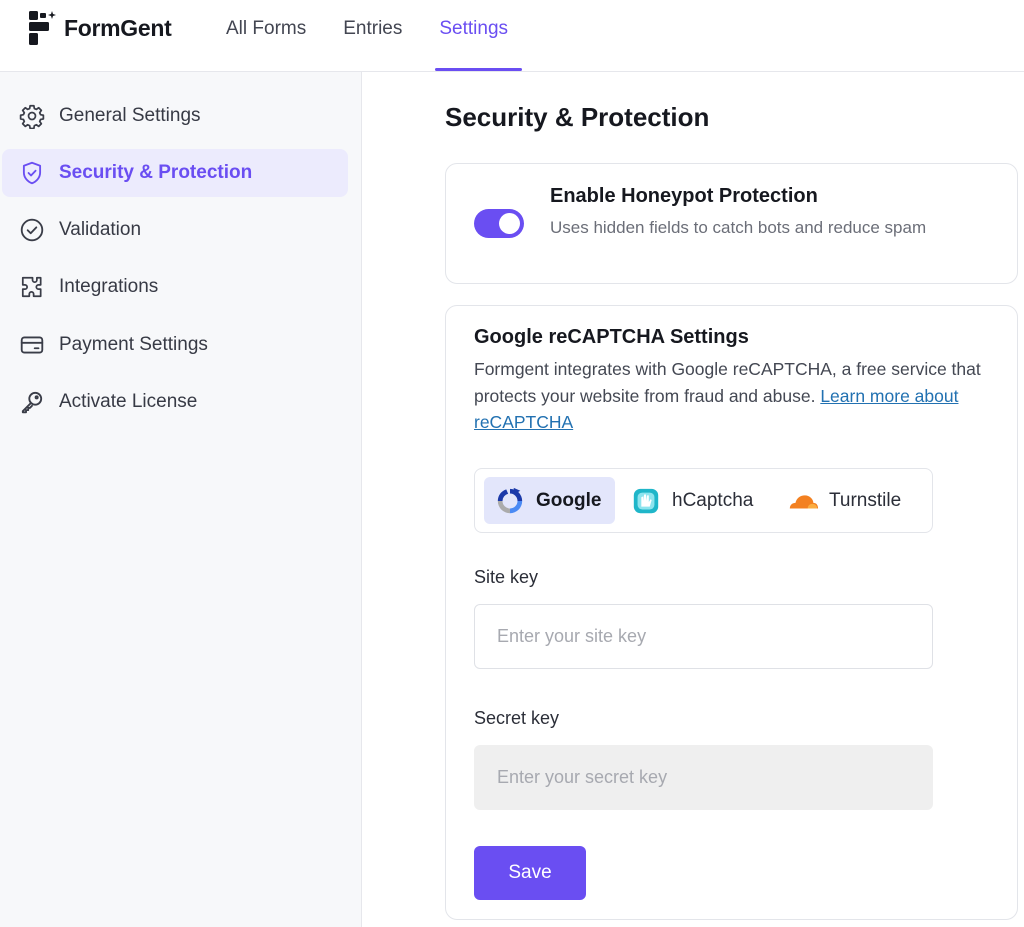  What do you see at coordinates (506, 577) in the screenshot?
I see `site-key-label: Site key` at bounding box center [506, 577].